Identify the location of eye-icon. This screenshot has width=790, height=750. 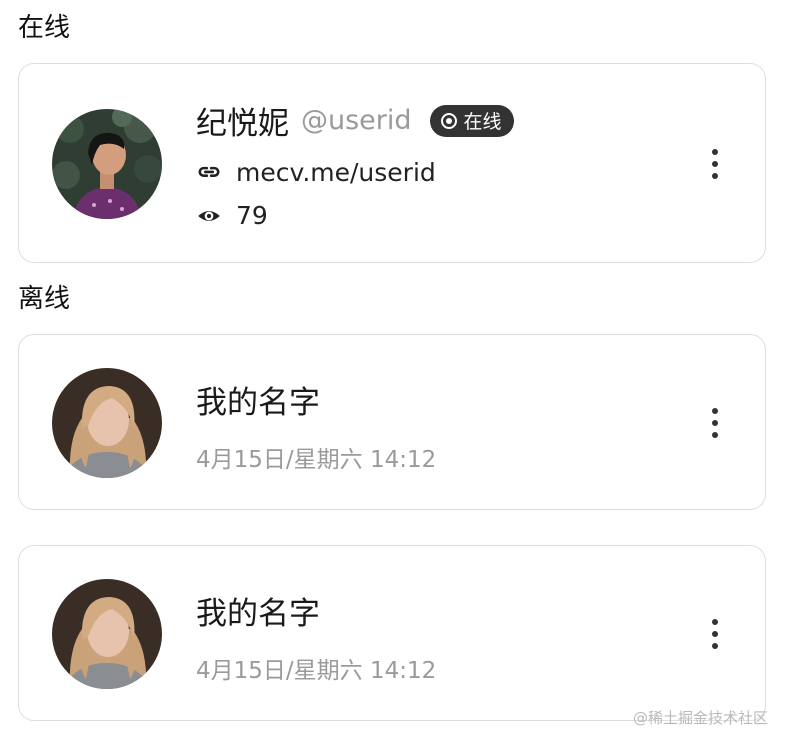
(209, 215).